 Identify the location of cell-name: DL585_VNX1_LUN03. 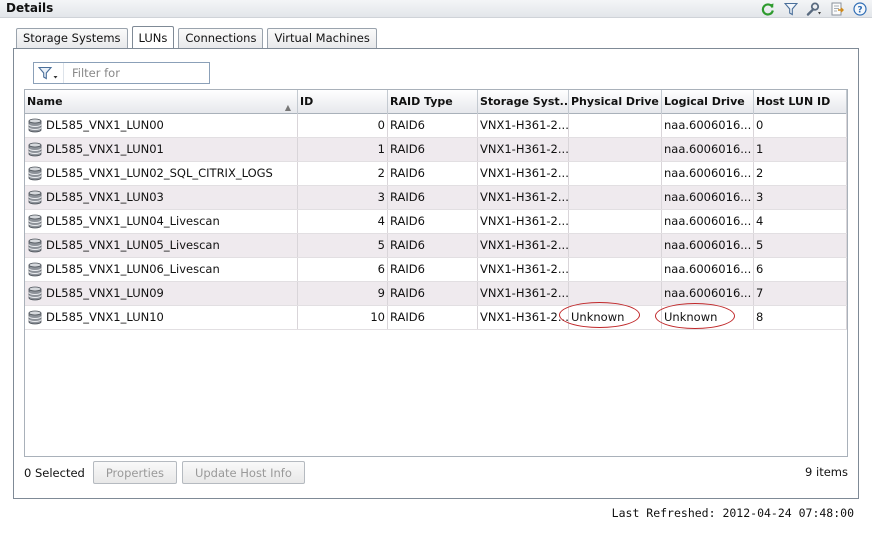
(161, 197).